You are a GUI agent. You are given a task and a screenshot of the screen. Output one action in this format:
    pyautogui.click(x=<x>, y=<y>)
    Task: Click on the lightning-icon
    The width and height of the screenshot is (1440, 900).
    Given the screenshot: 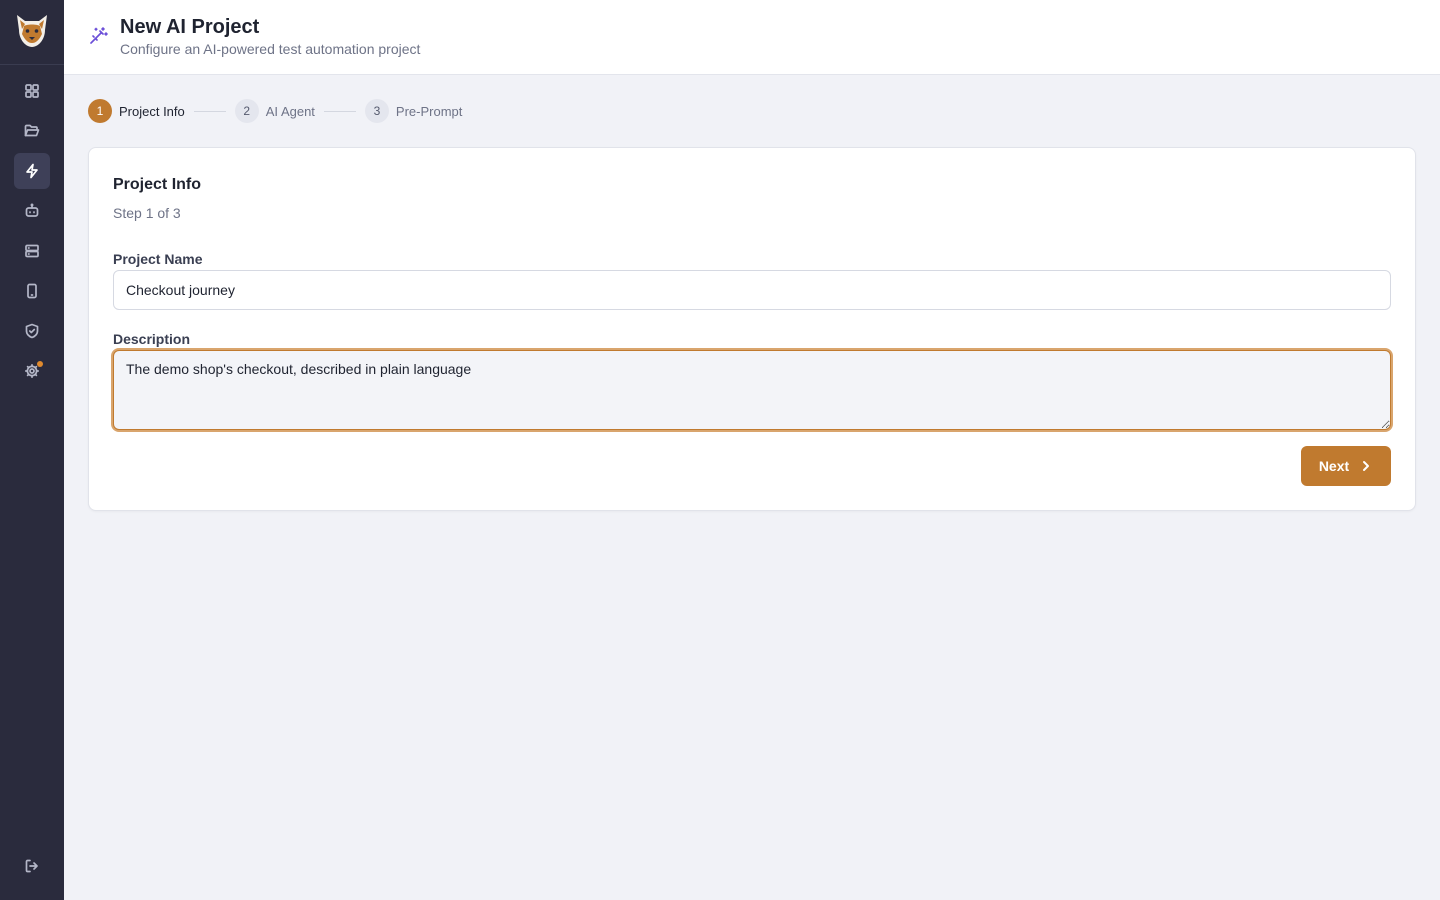 What is the action you would take?
    pyautogui.click(x=32, y=171)
    